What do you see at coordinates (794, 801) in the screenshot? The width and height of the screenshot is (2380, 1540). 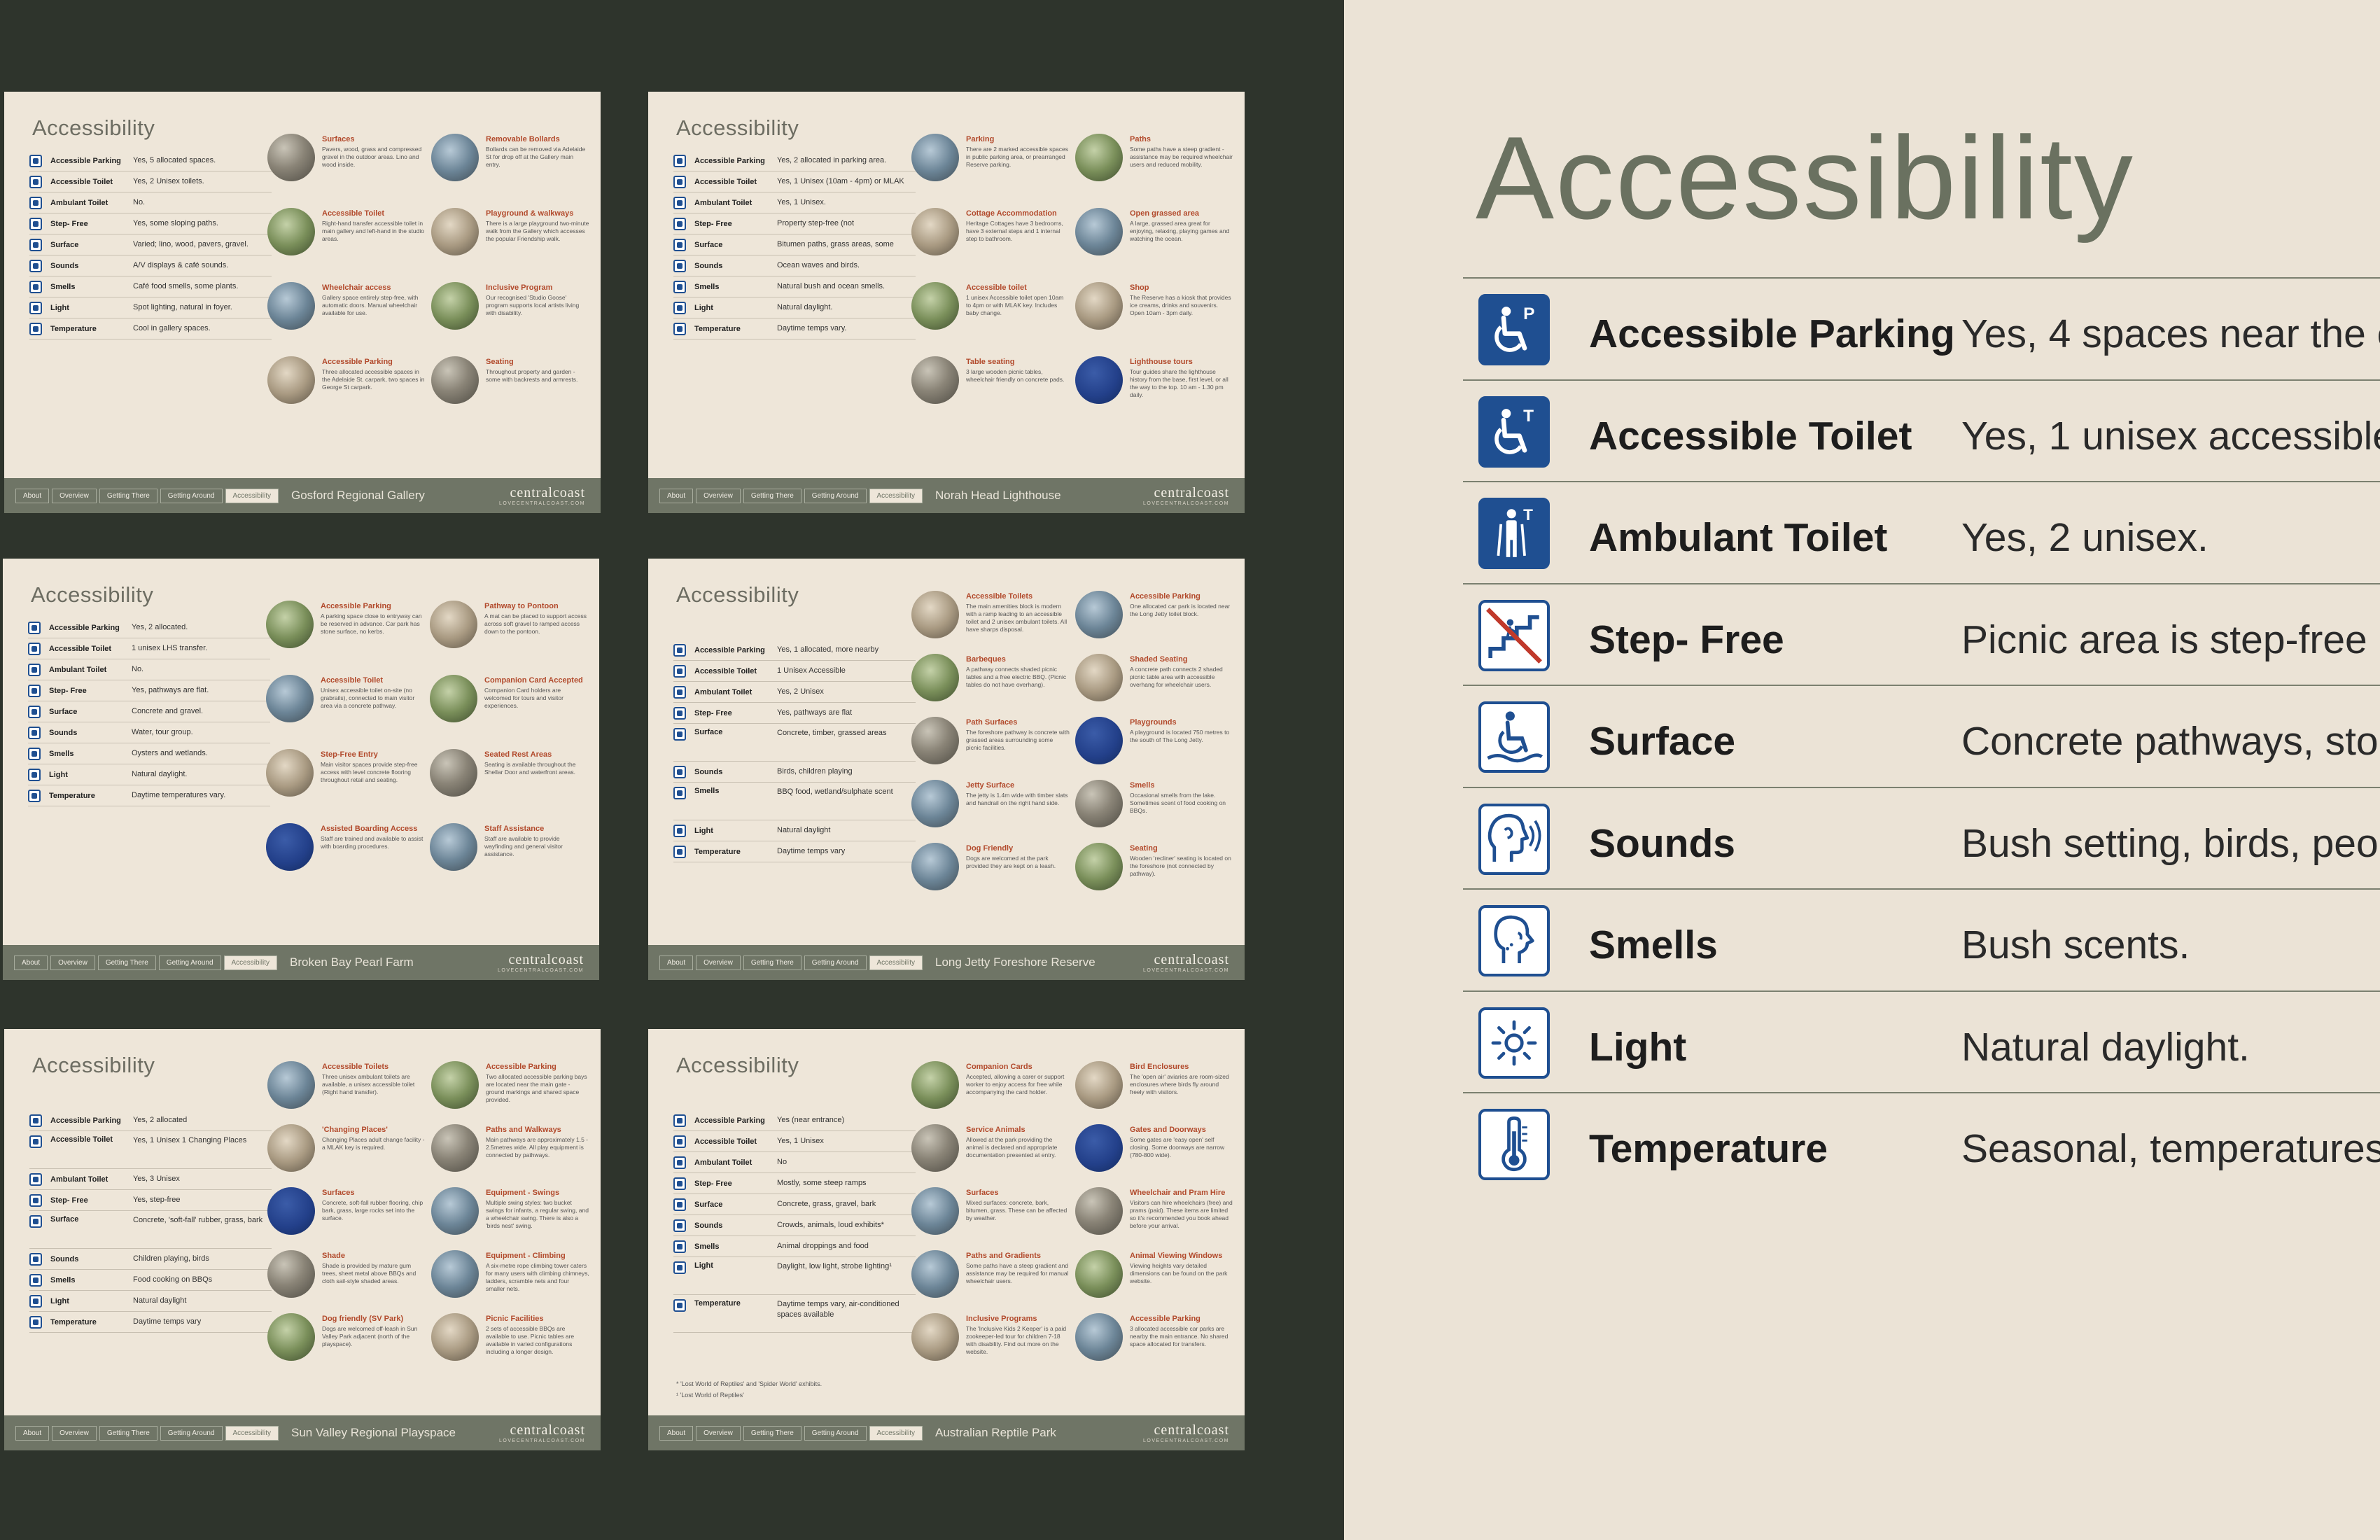 I see `card-table-row: Smells BBQ food, wetland/sulphate scent` at bounding box center [794, 801].